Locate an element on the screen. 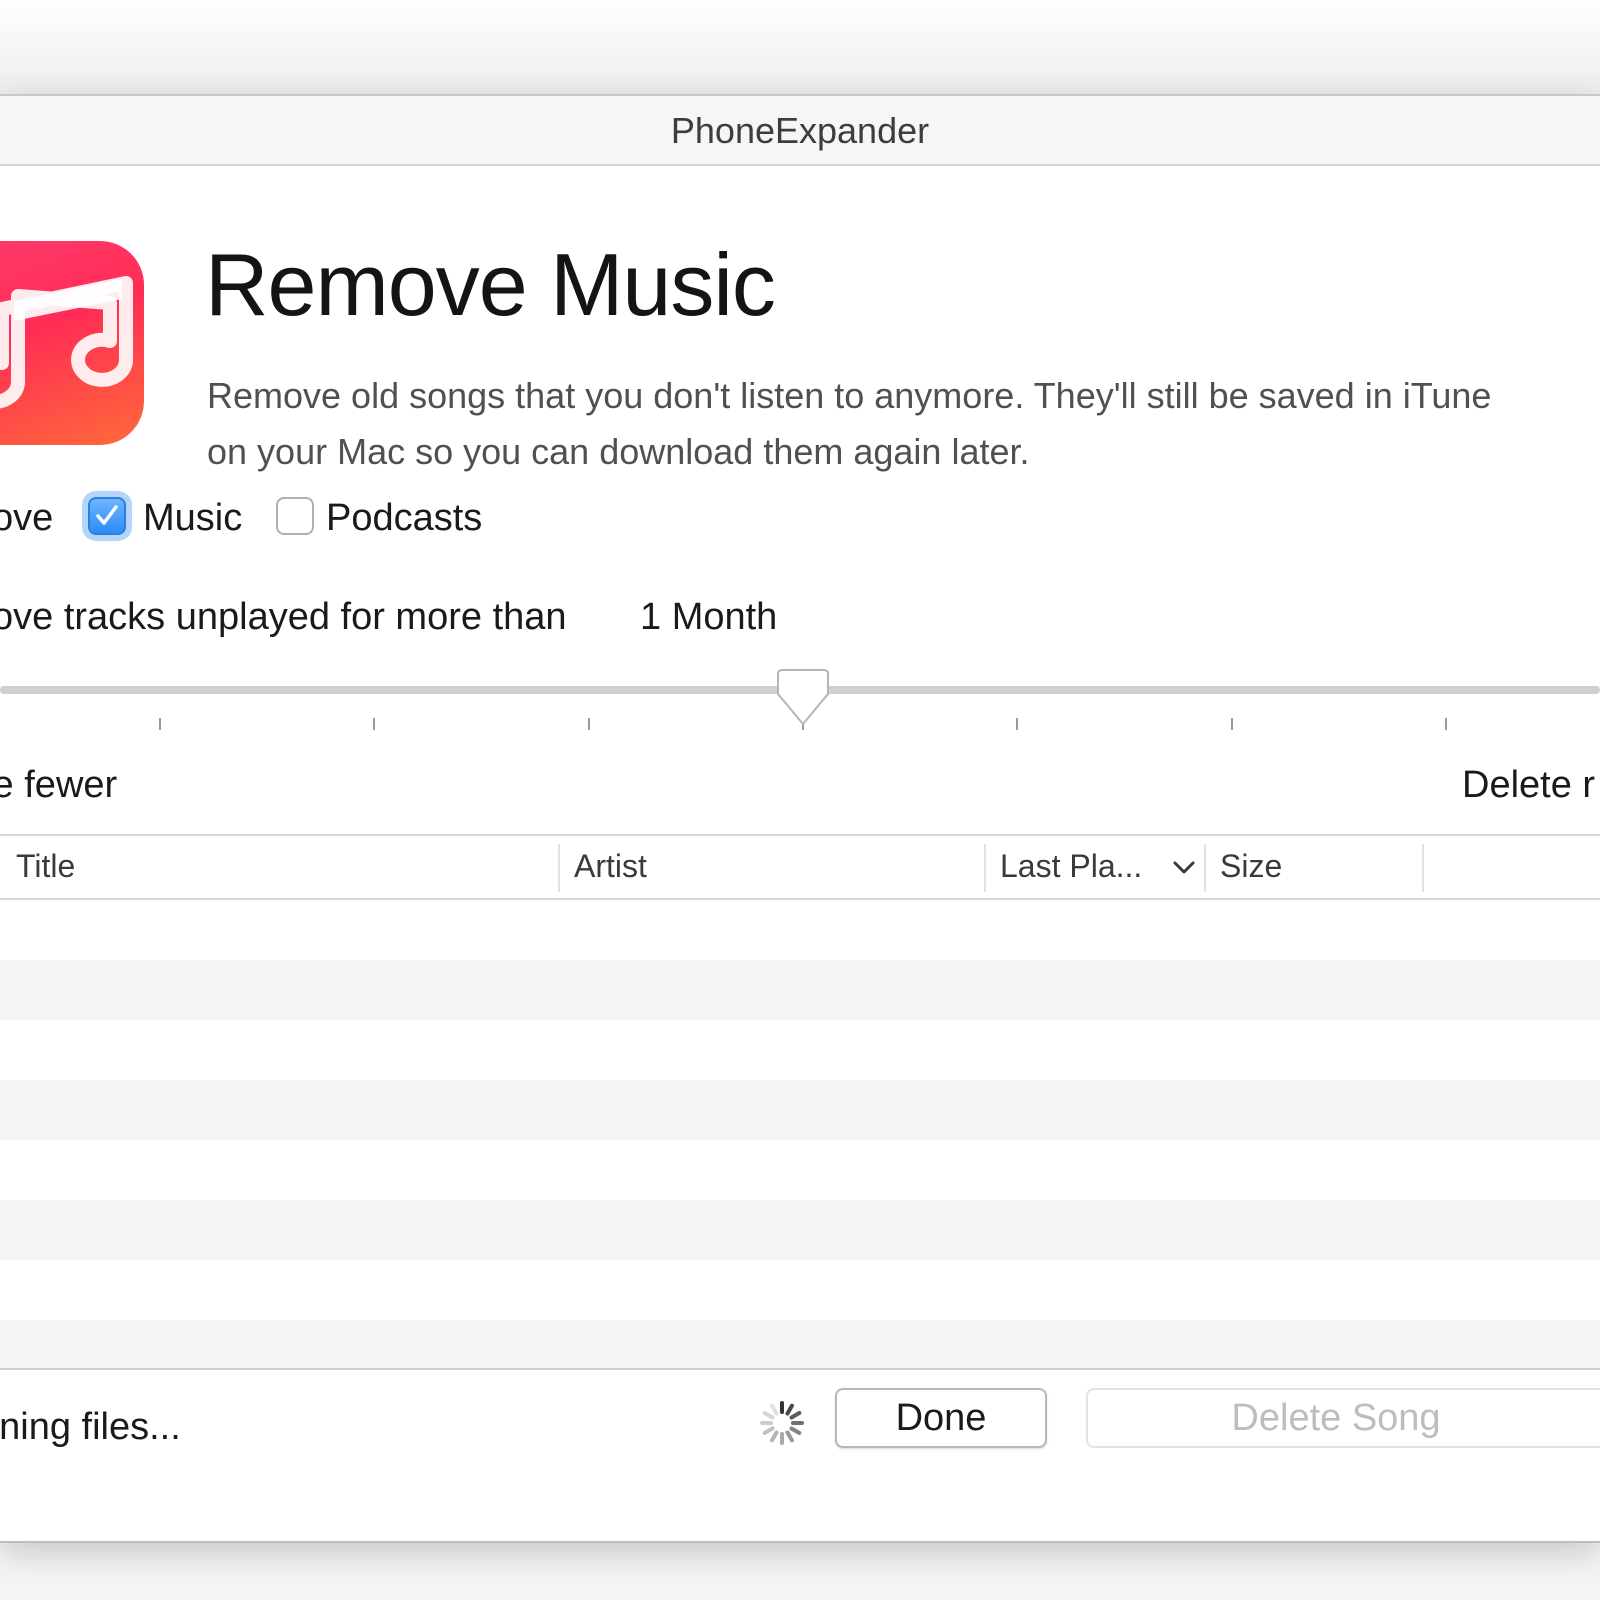 The width and height of the screenshot is (1600, 1600). spinner-icon is located at coordinates (782, 1423).